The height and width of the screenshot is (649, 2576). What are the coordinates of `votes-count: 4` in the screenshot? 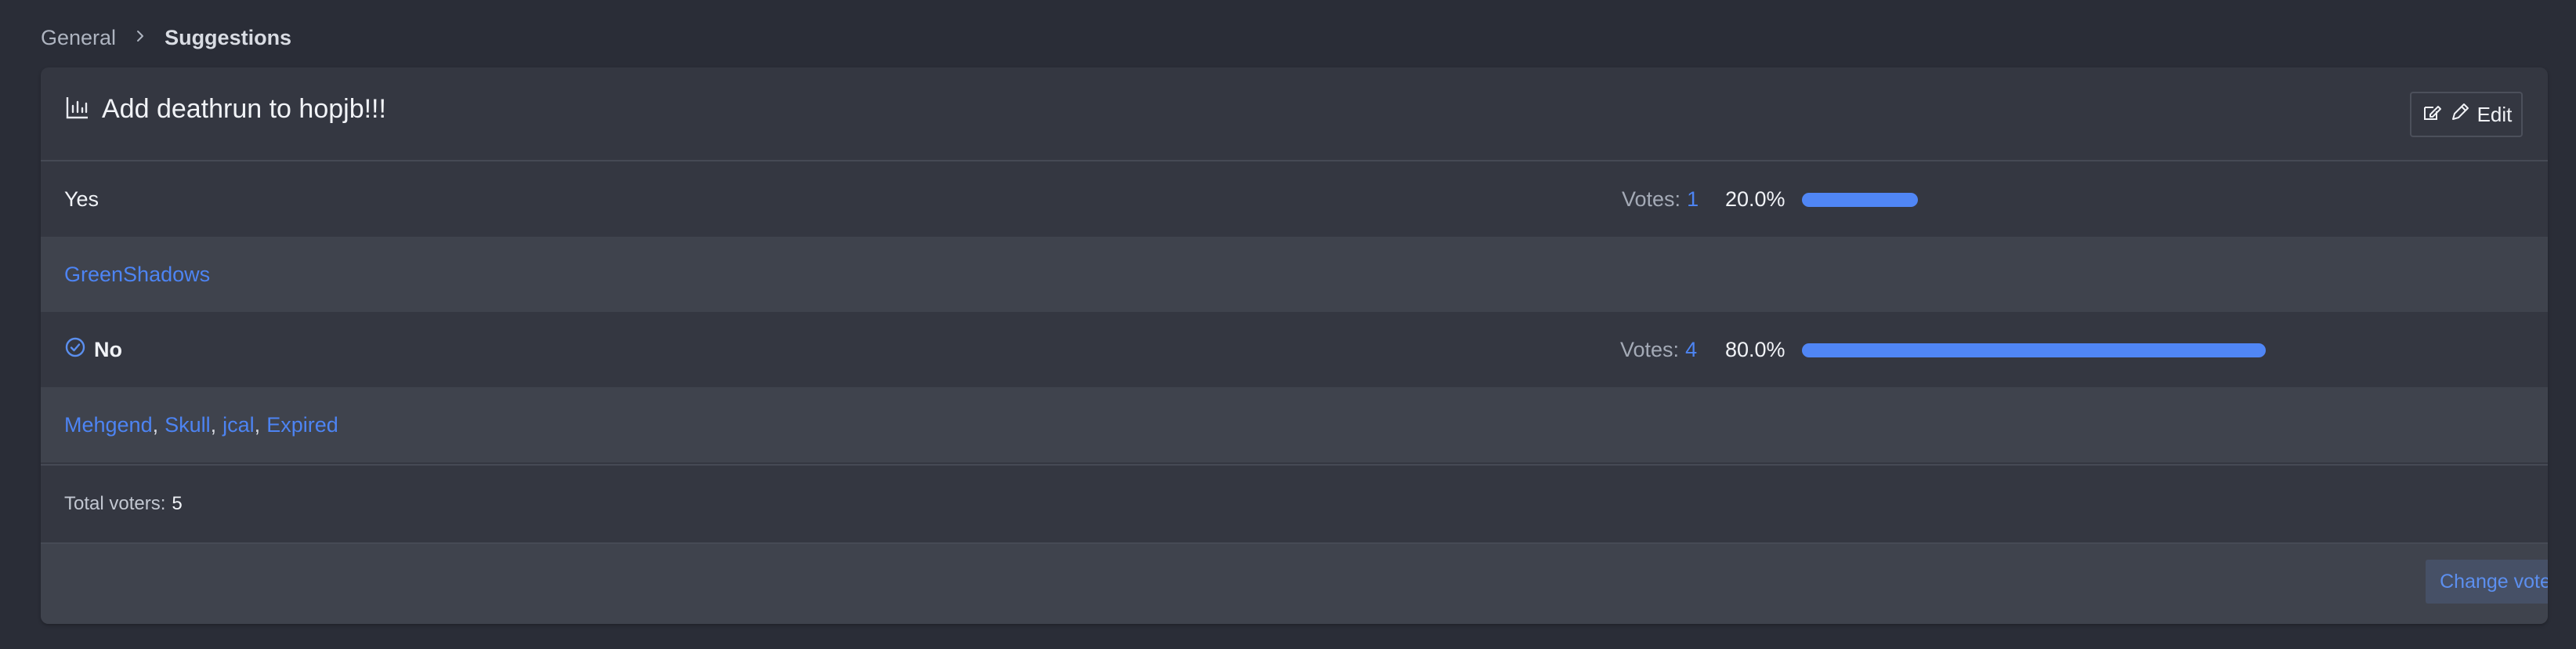 It's located at (1692, 349).